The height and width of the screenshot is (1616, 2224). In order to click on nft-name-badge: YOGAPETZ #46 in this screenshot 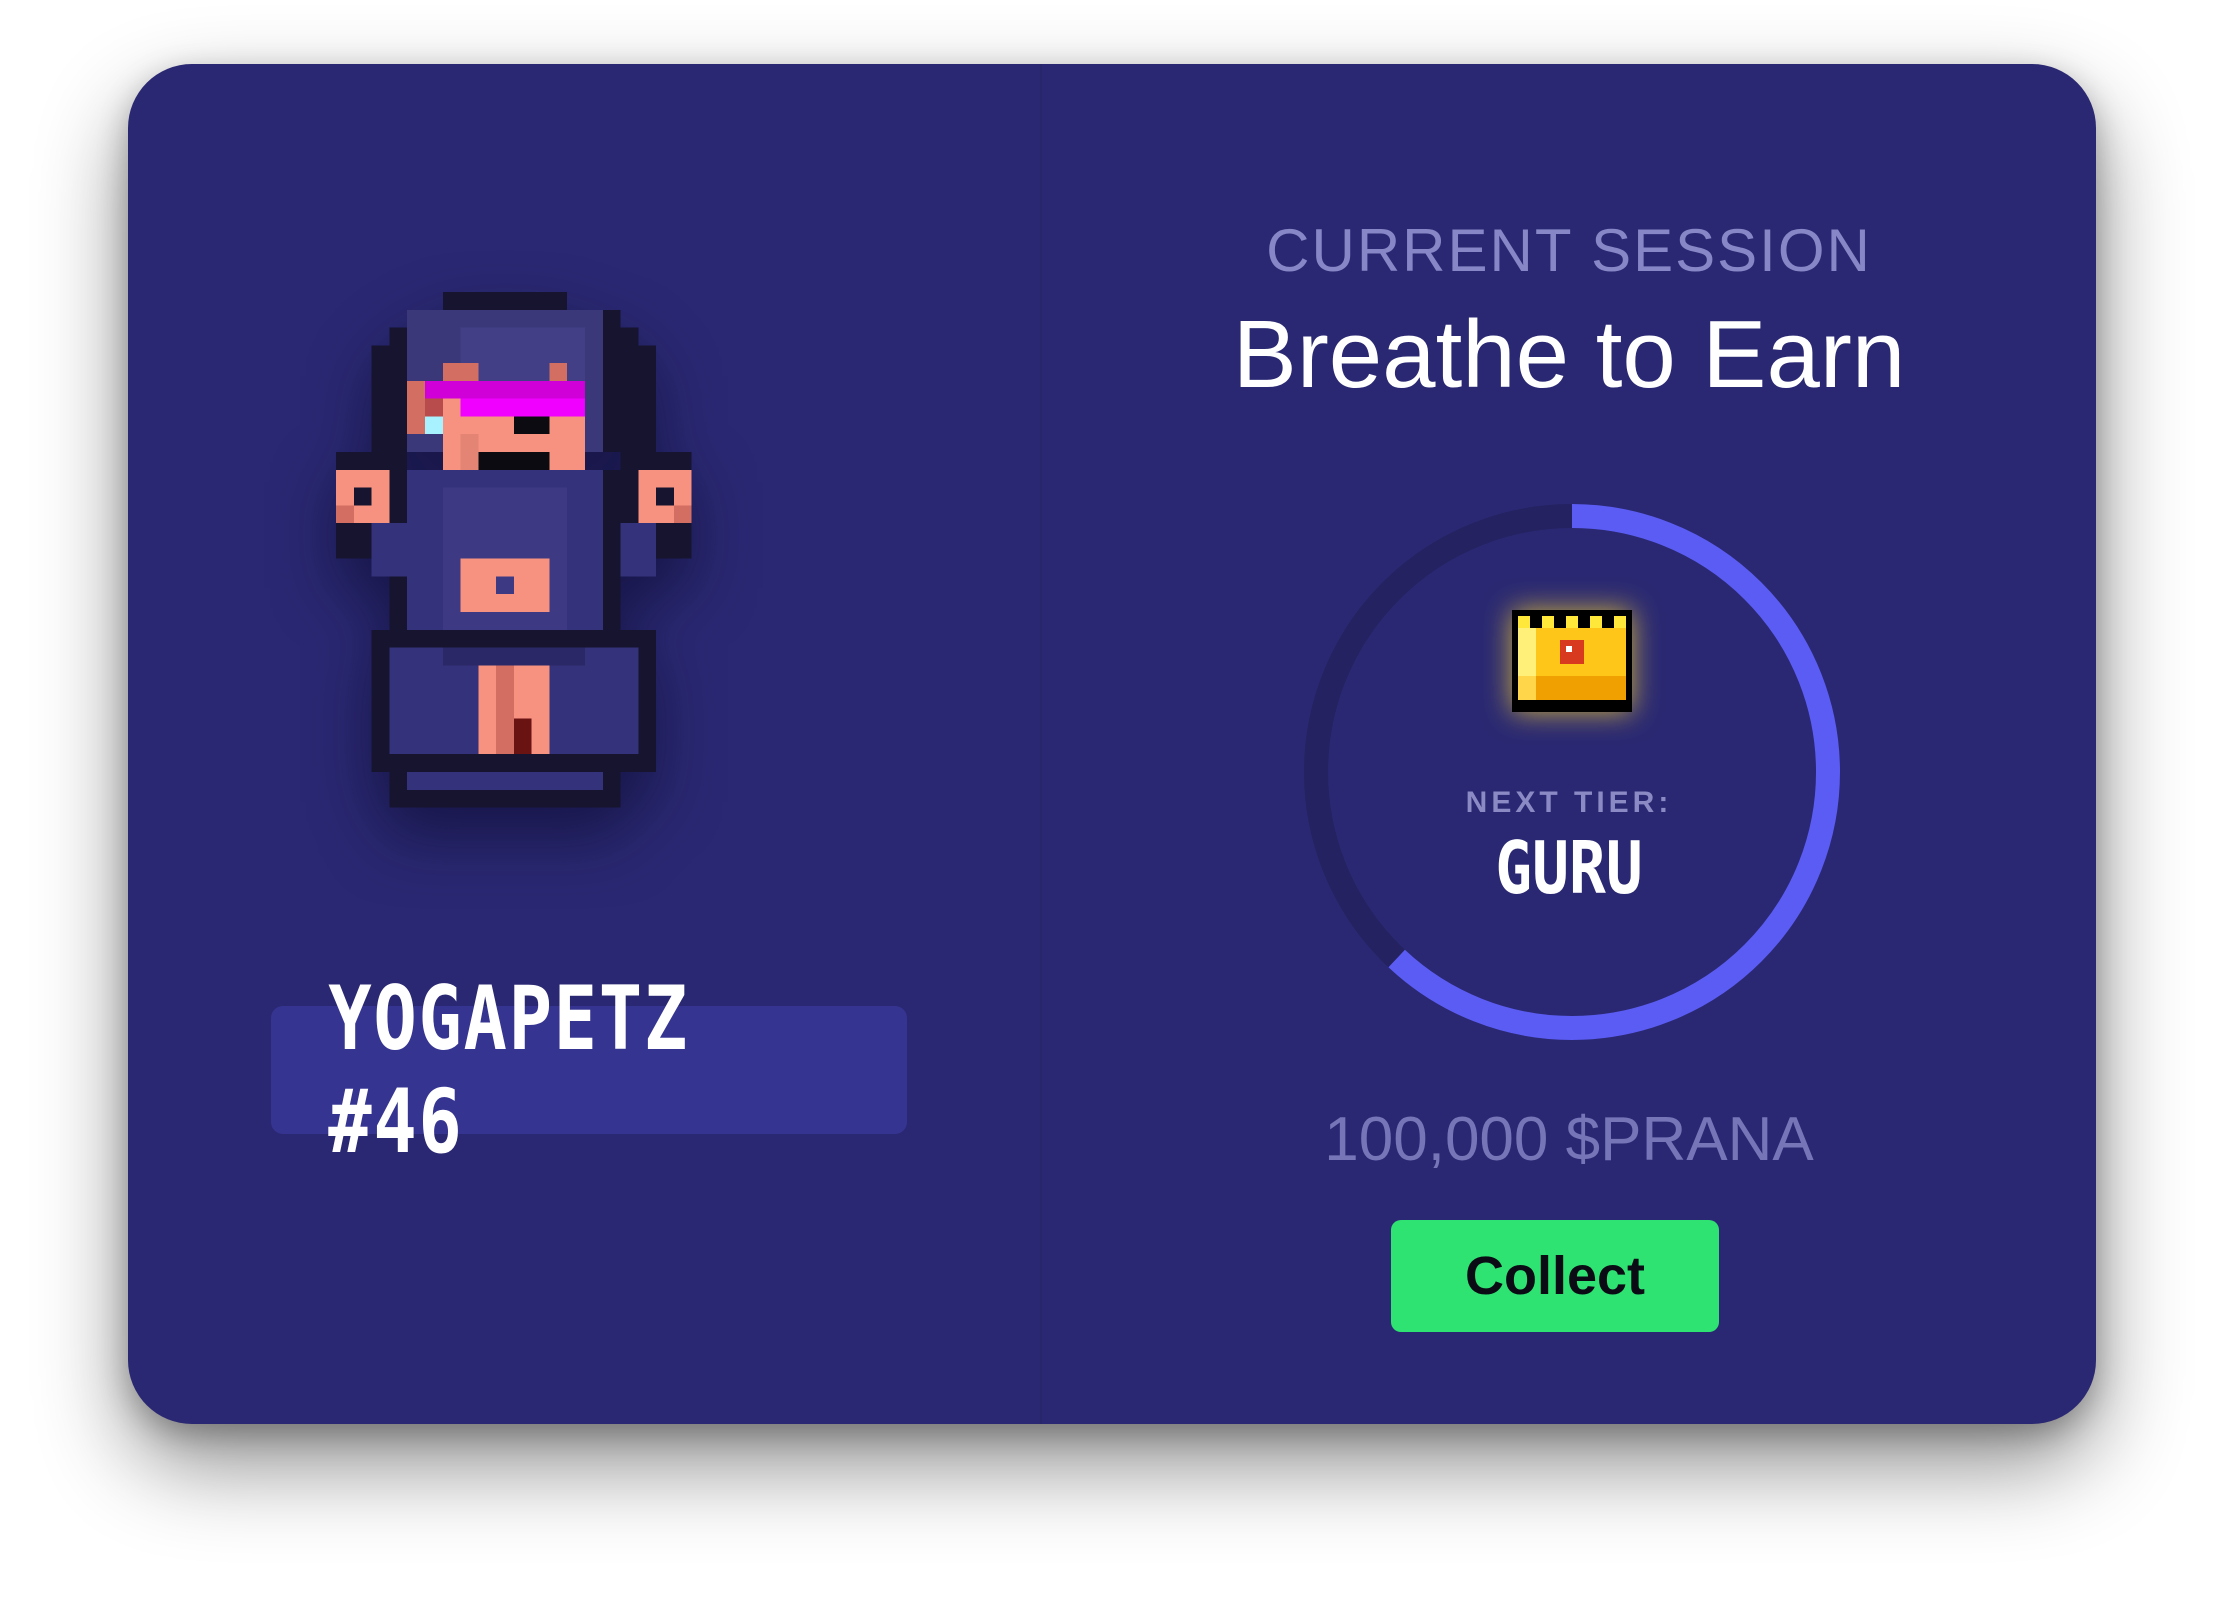, I will do `click(589, 1070)`.